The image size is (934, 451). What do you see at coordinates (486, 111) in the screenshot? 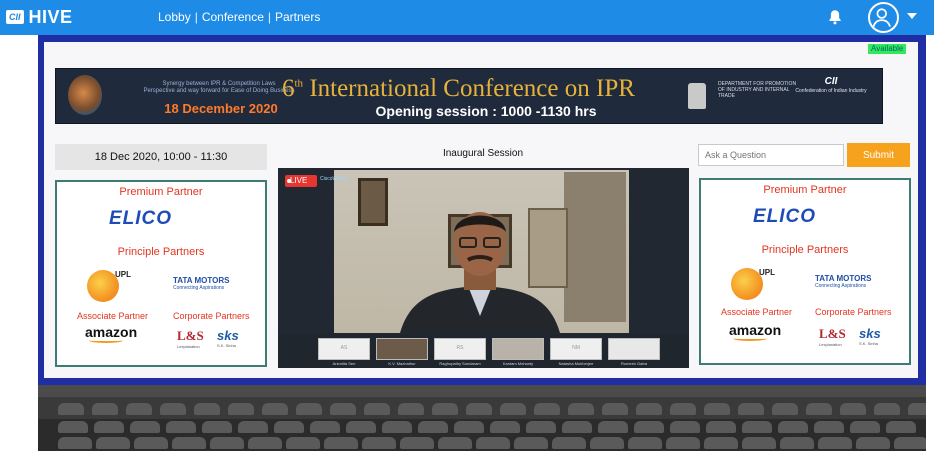
I see `banner-session-time: Opening session : 1000 -1130 hrs` at bounding box center [486, 111].